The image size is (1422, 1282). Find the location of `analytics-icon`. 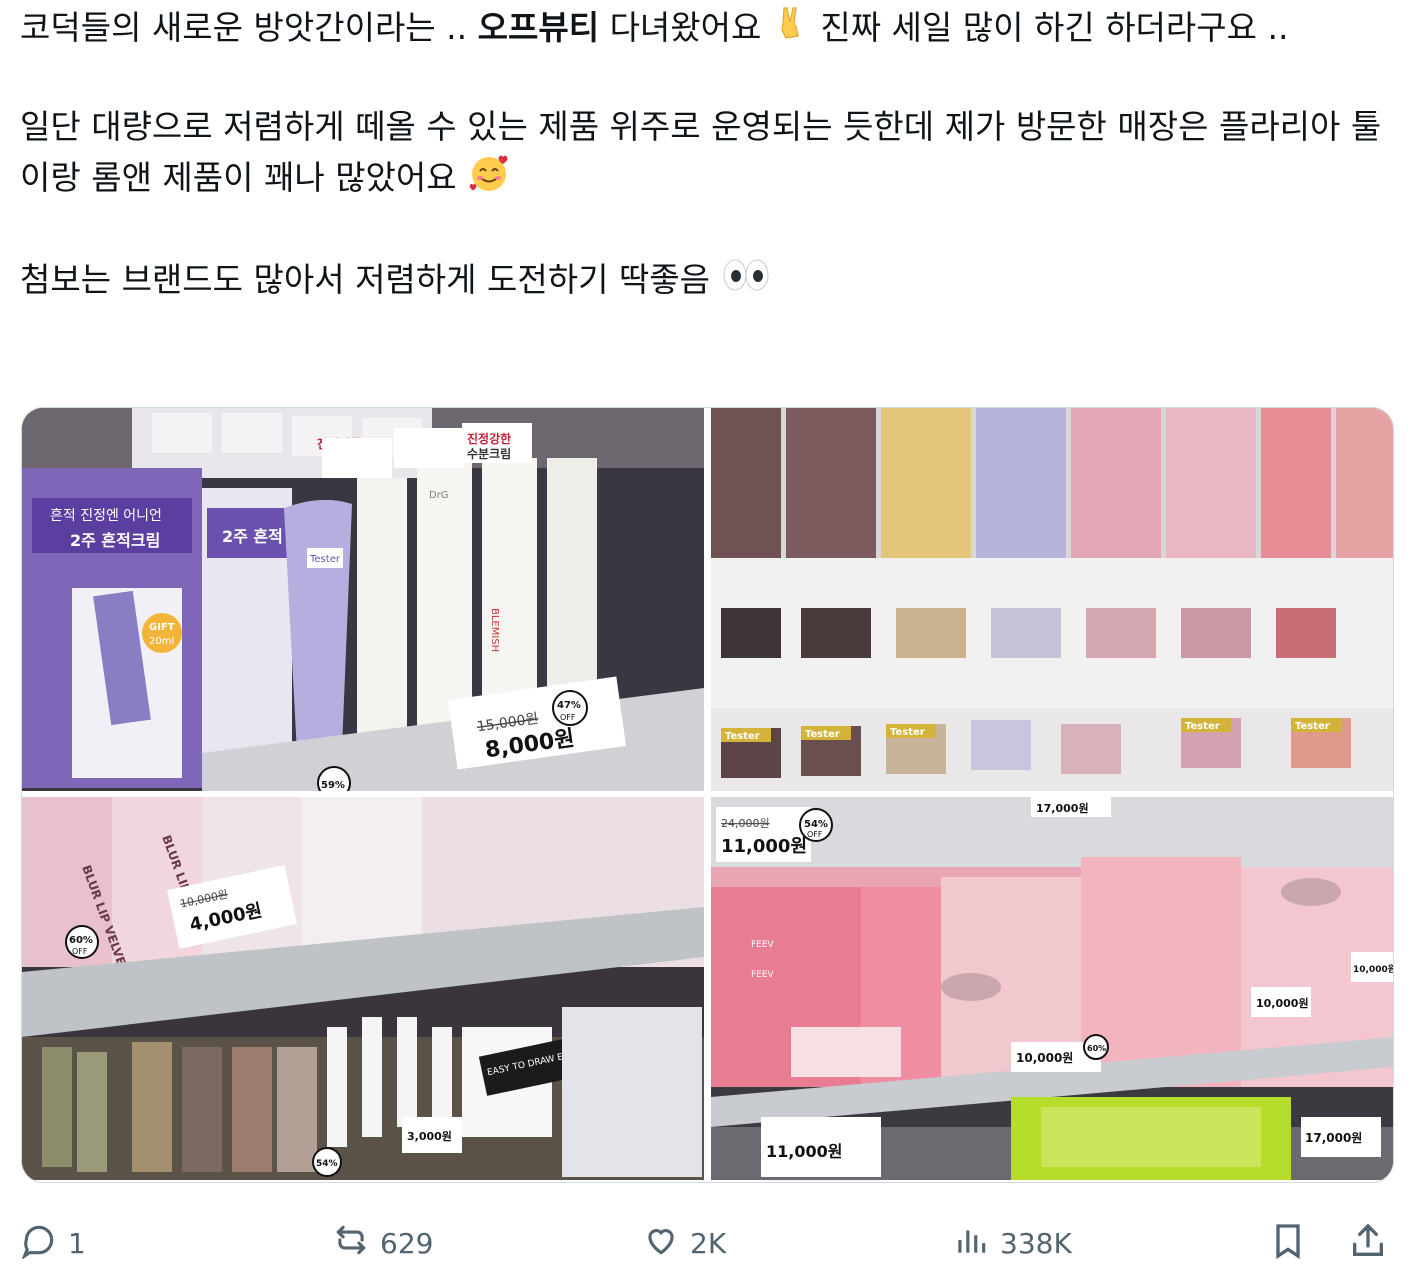

analytics-icon is located at coordinates (971, 1243).